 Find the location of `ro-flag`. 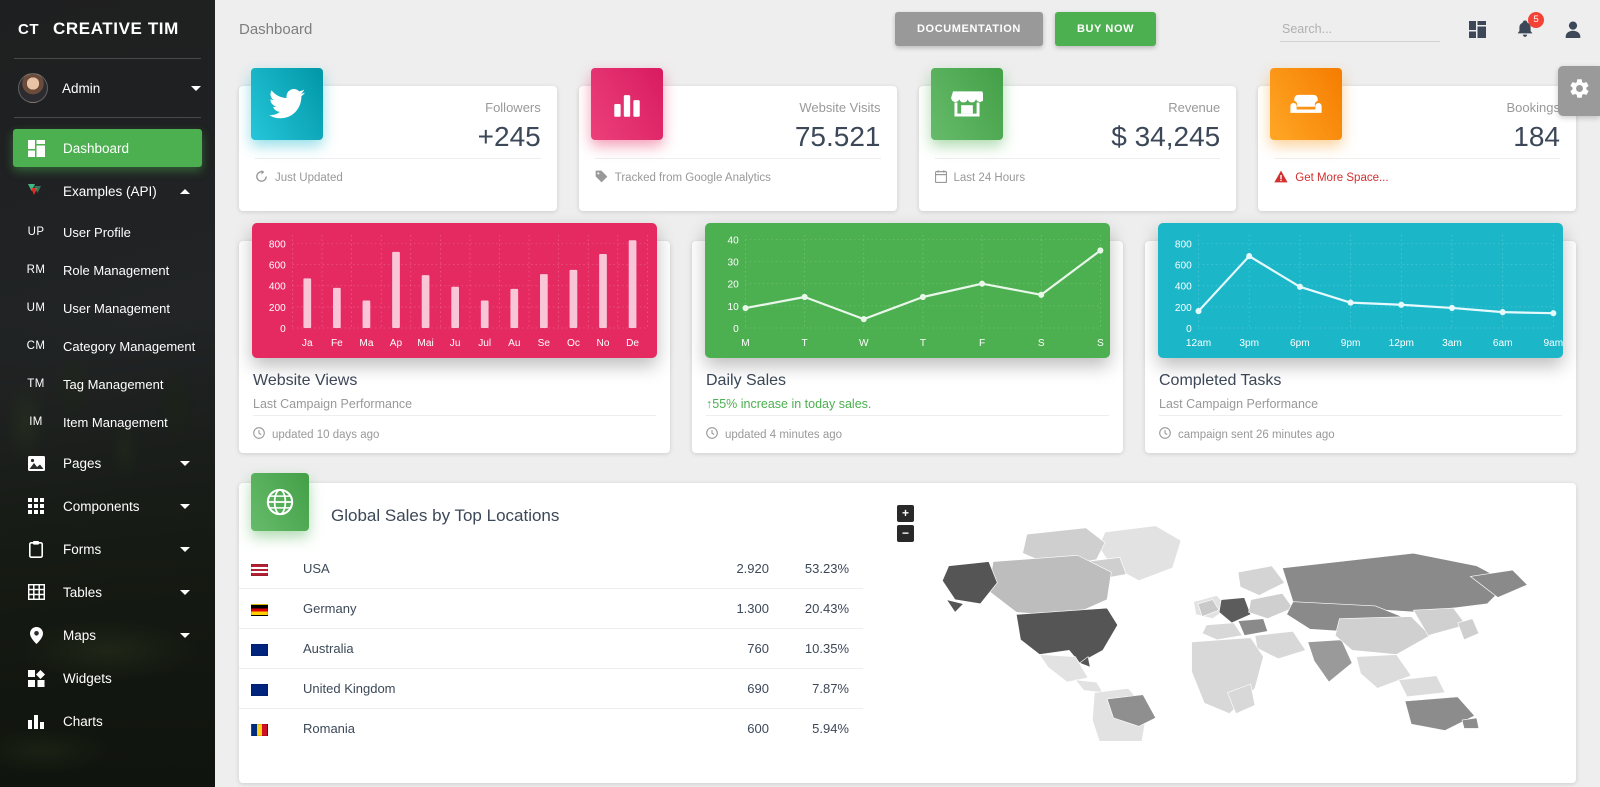

ro-flag is located at coordinates (259, 729).